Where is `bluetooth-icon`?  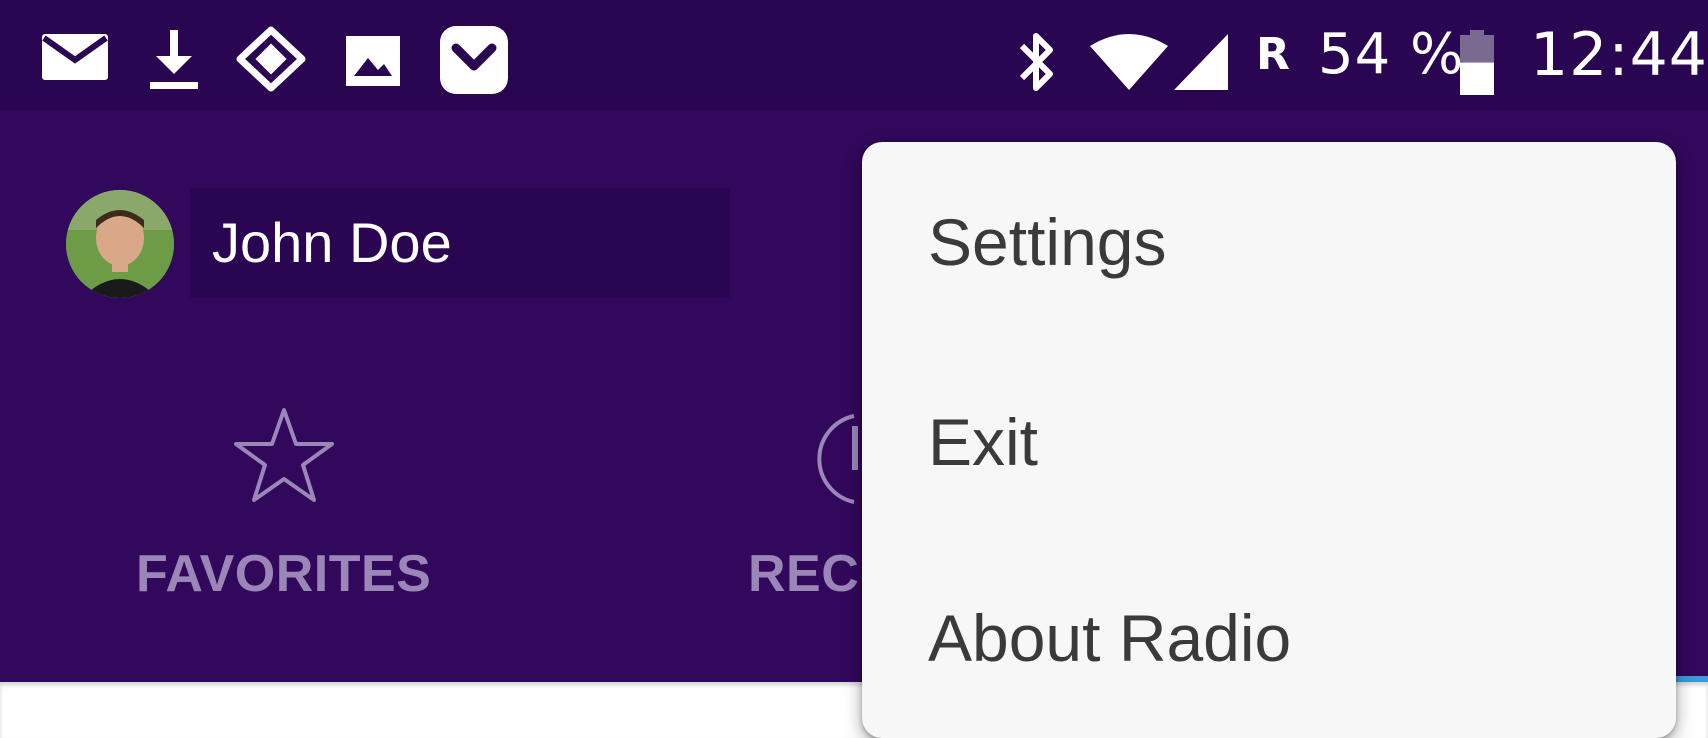
bluetooth-icon is located at coordinates (1037, 62).